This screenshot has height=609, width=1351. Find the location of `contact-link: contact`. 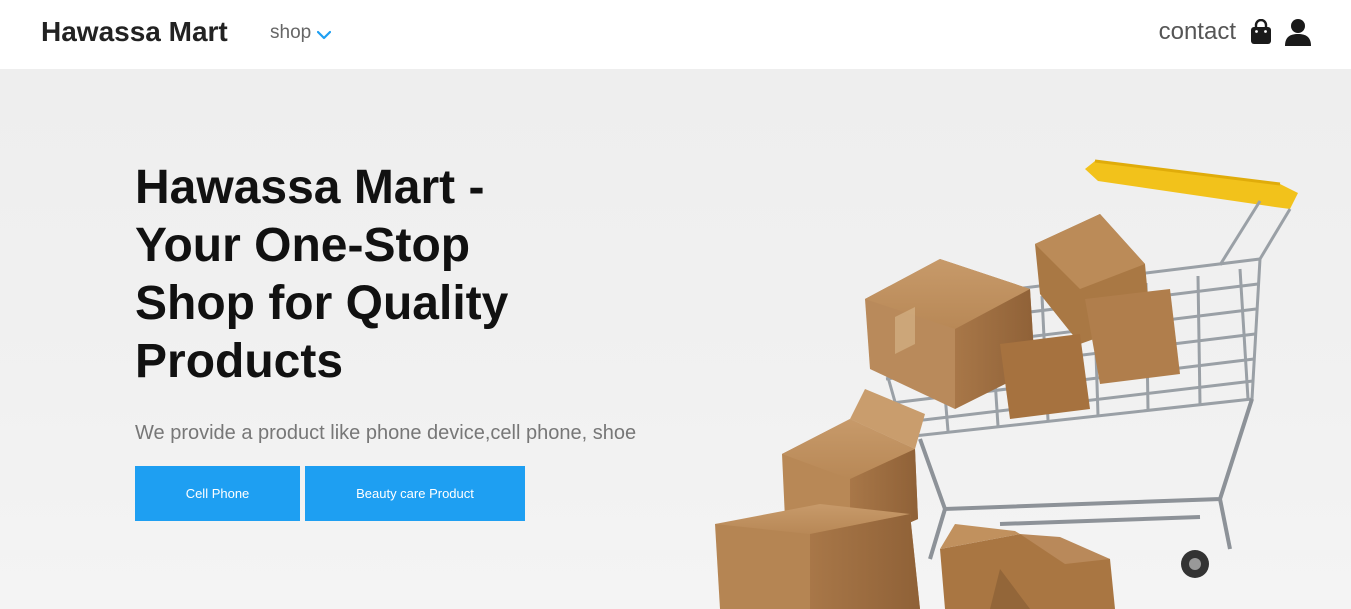

contact-link: contact is located at coordinates (1197, 32).